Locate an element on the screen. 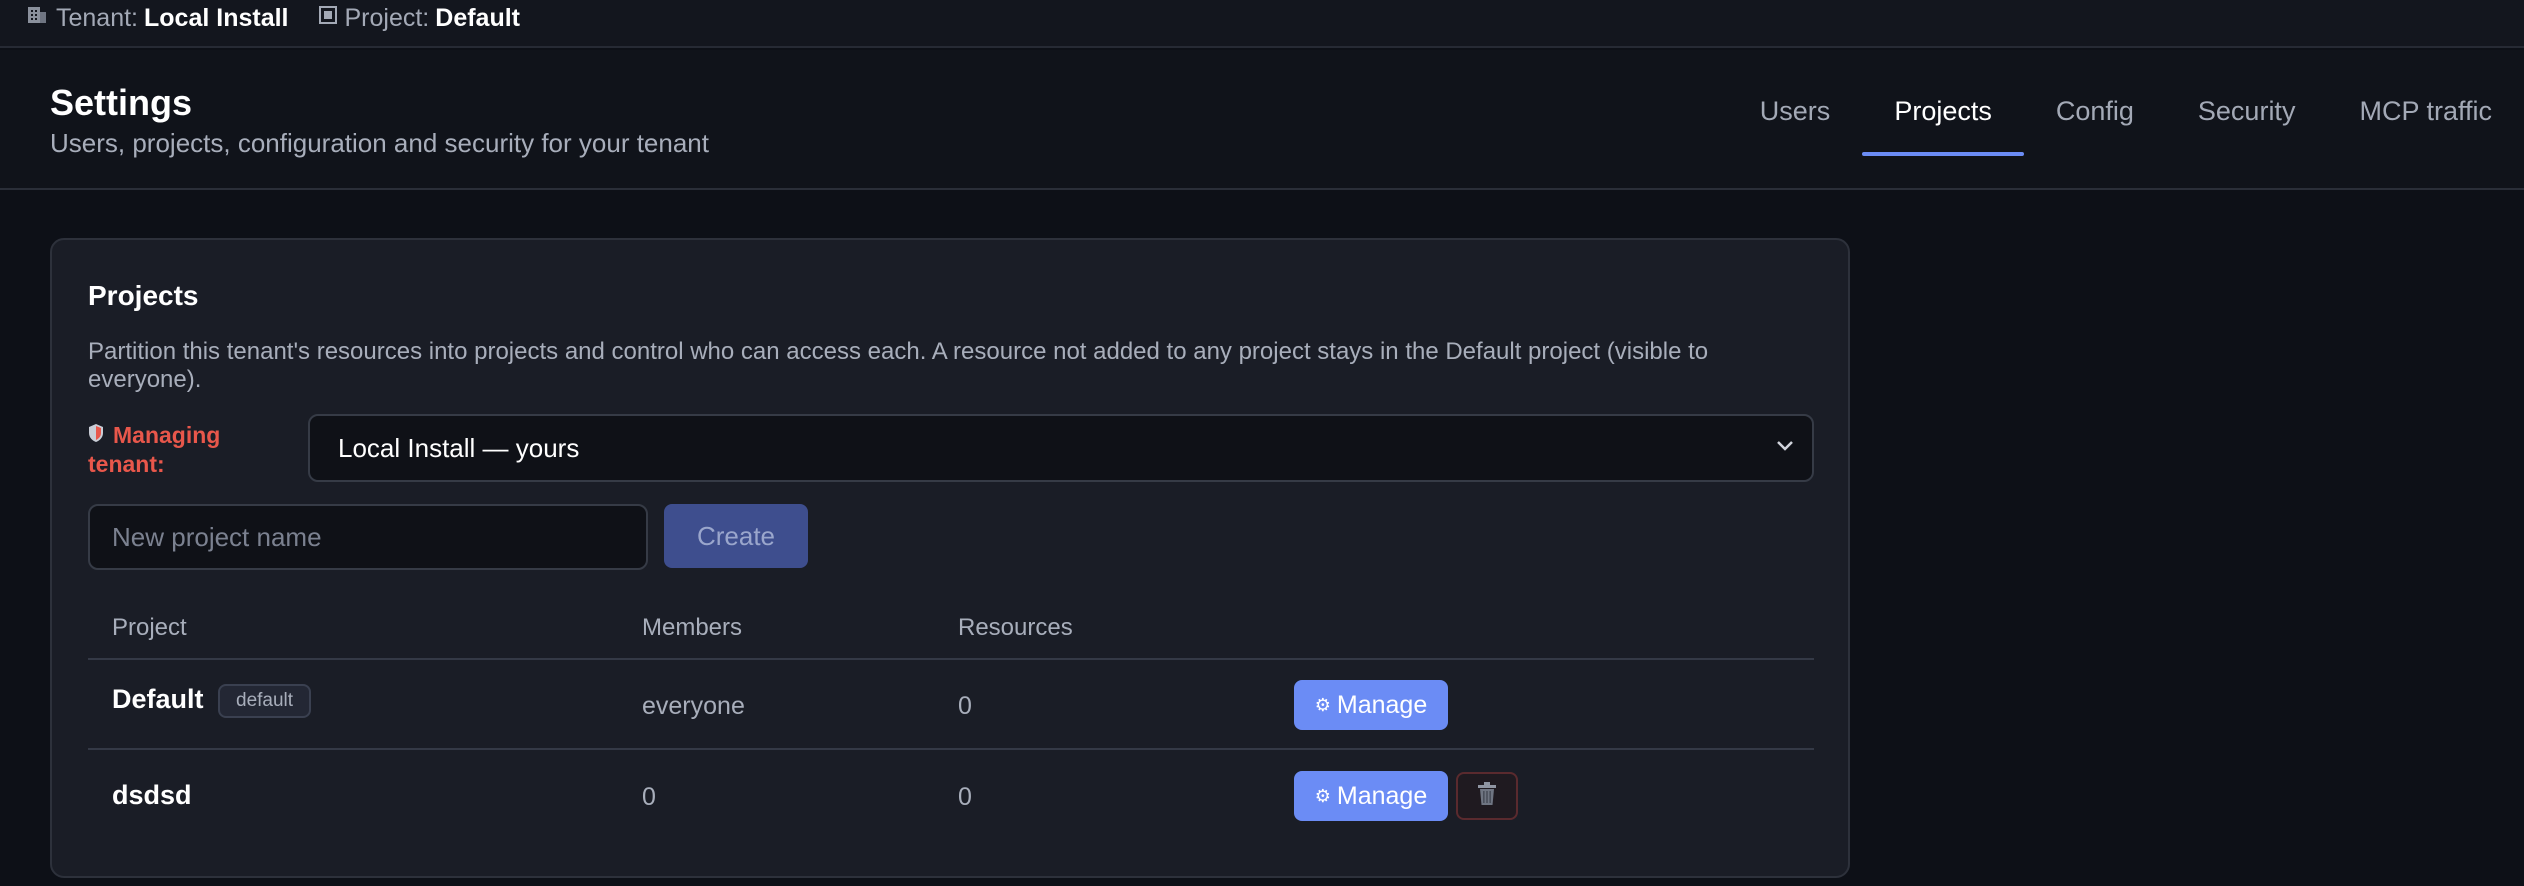  new-project-input is located at coordinates (368, 537).